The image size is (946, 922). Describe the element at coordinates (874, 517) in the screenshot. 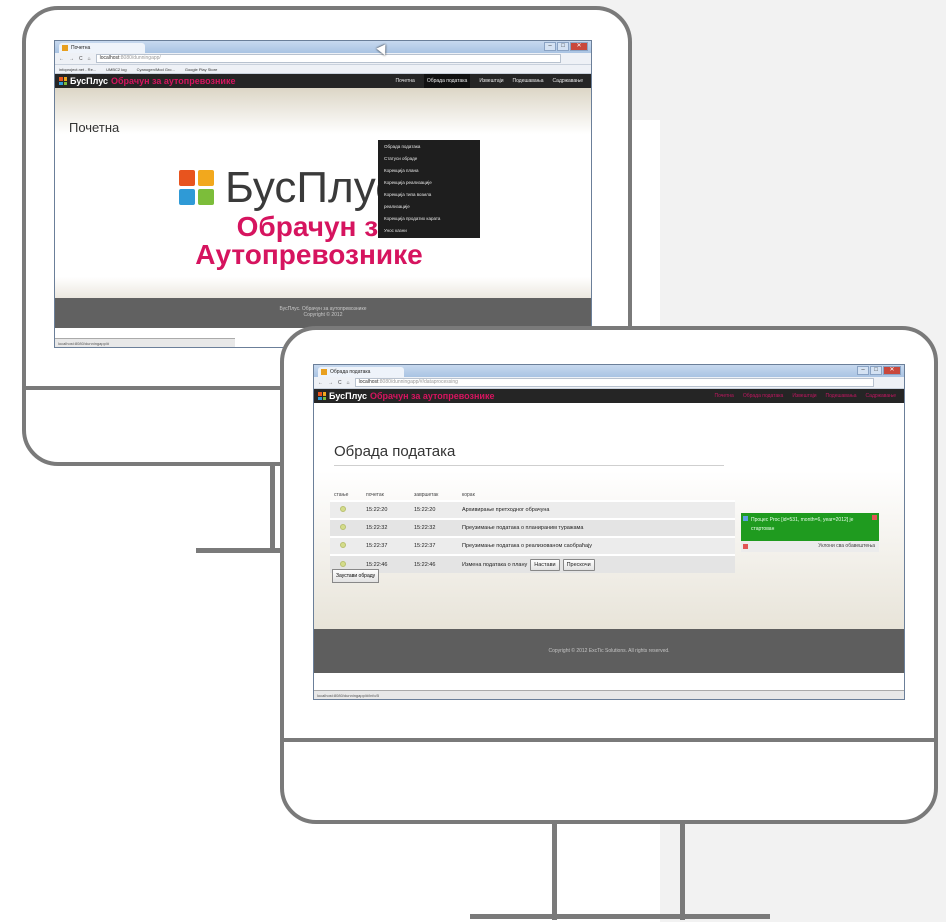

I see `close-icon` at that location.